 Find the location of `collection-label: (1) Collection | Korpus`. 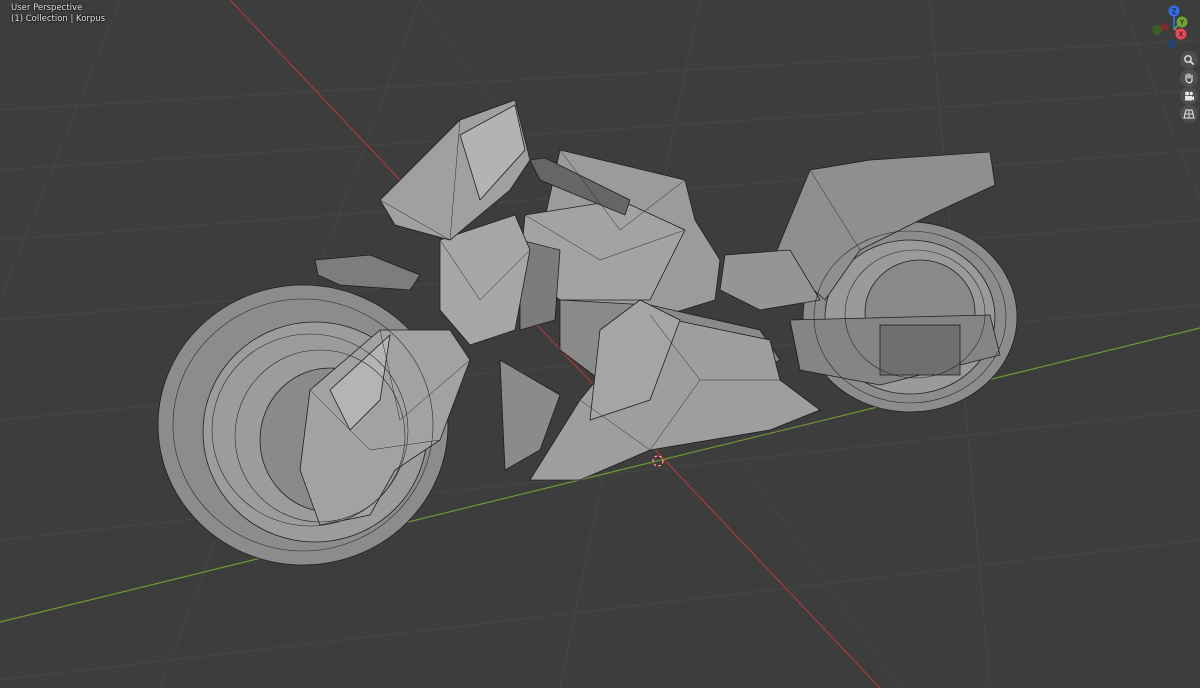

collection-label: (1) Collection | Korpus is located at coordinates (58, 19).